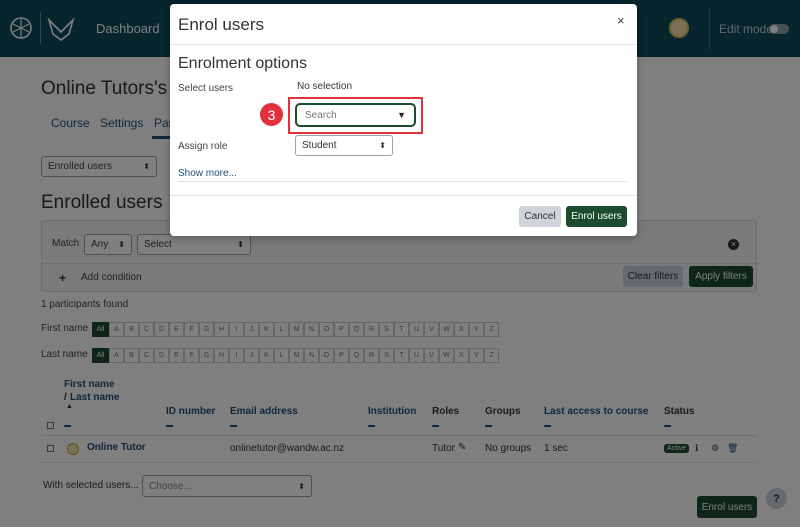  Describe the element at coordinates (402, 181) in the screenshot. I see `modal-separator` at that location.